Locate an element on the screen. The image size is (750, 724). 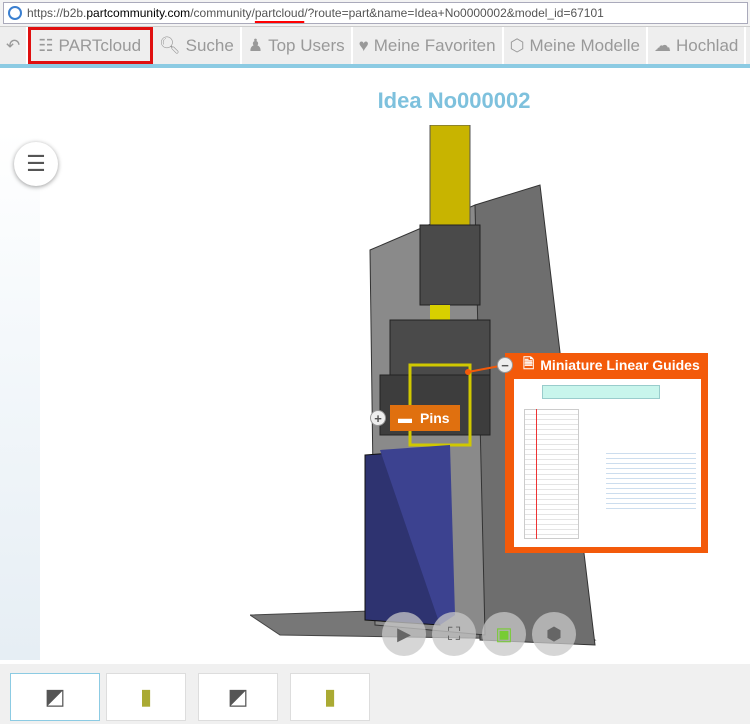
url-domain: partcommunity.com is located at coordinates (138, 13).